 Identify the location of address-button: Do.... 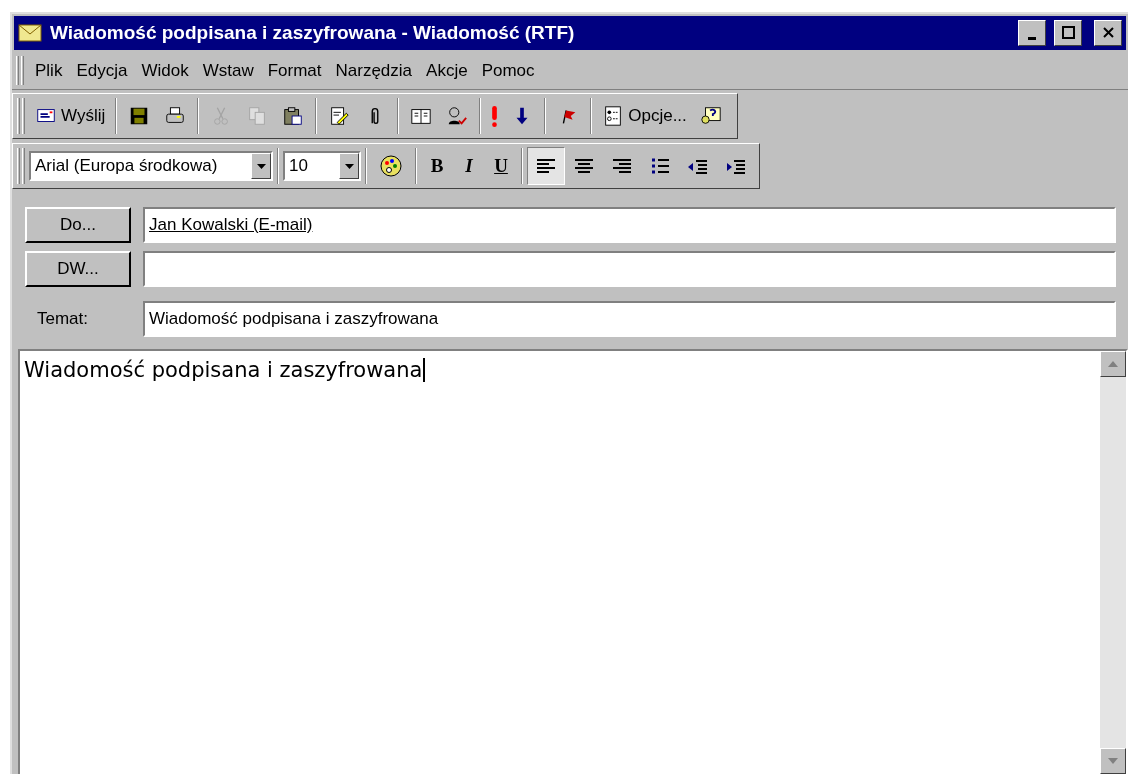
(78, 225).